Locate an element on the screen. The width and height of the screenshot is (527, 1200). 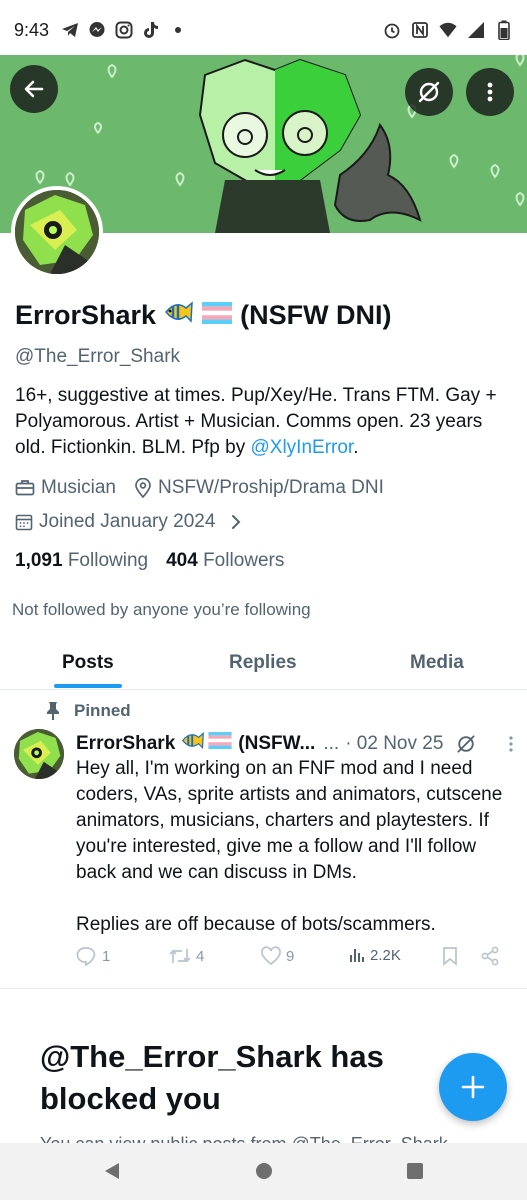
bio-end: . is located at coordinates (356, 447).